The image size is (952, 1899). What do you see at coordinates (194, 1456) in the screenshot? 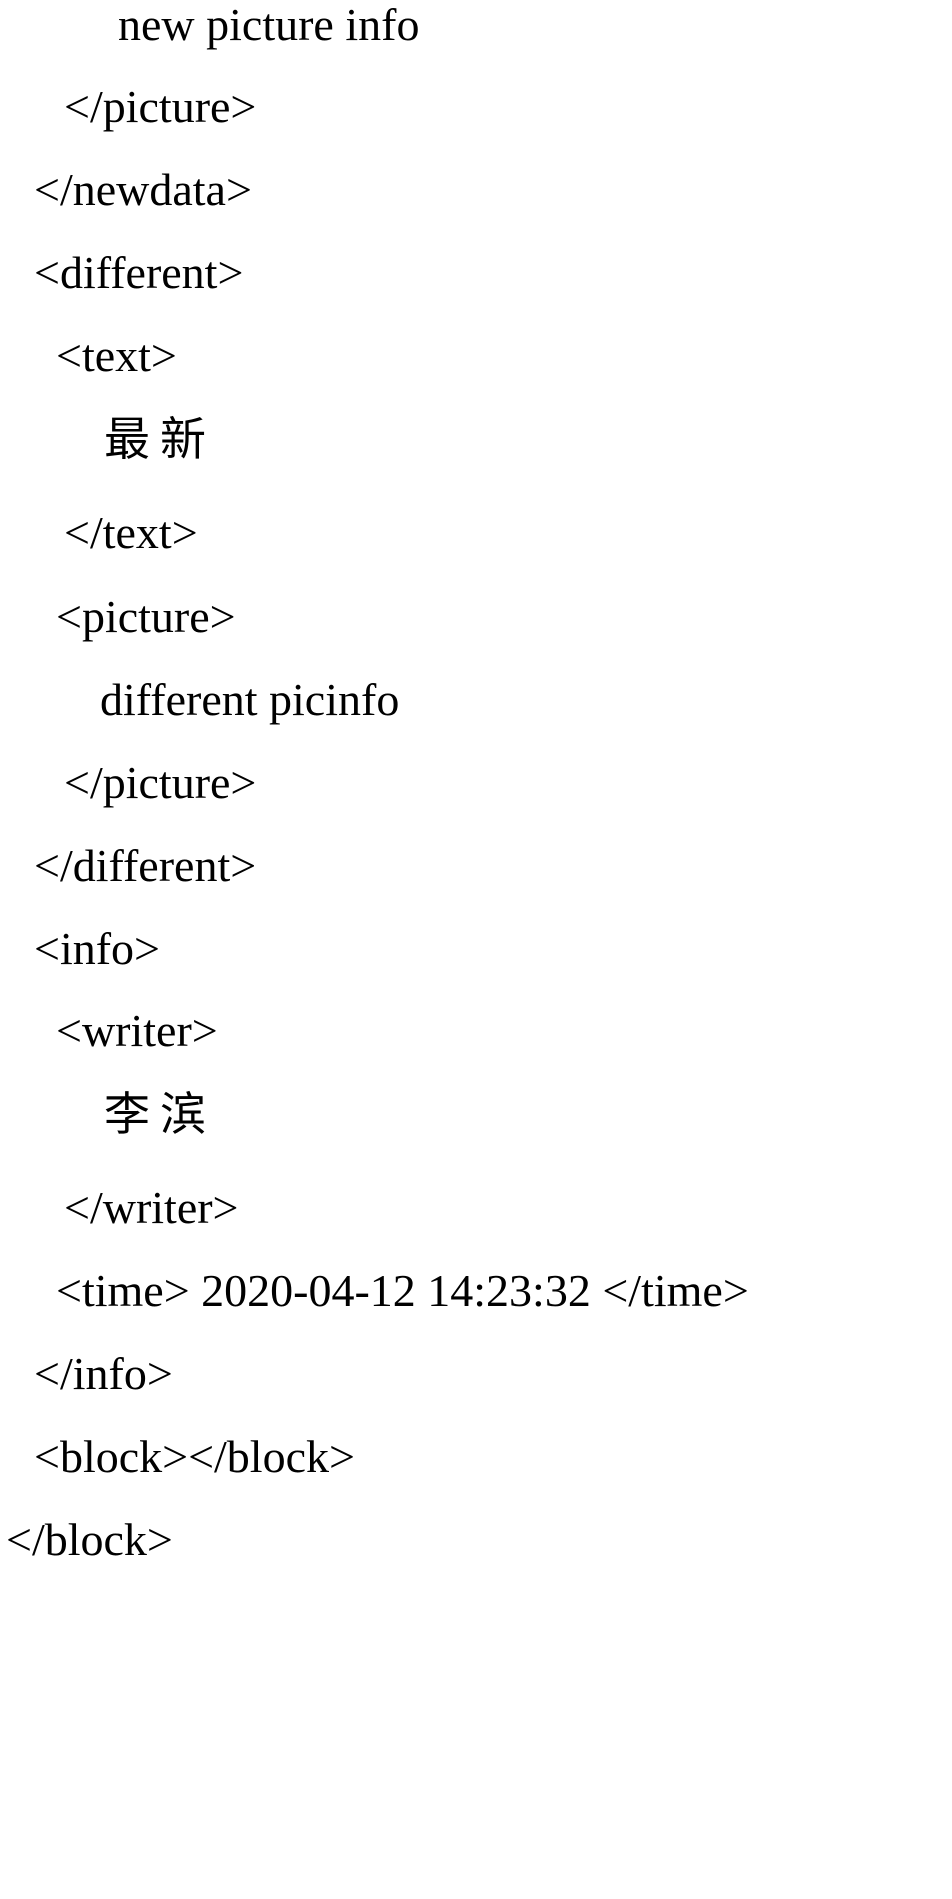
I see `code-line: <block></block>` at bounding box center [194, 1456].